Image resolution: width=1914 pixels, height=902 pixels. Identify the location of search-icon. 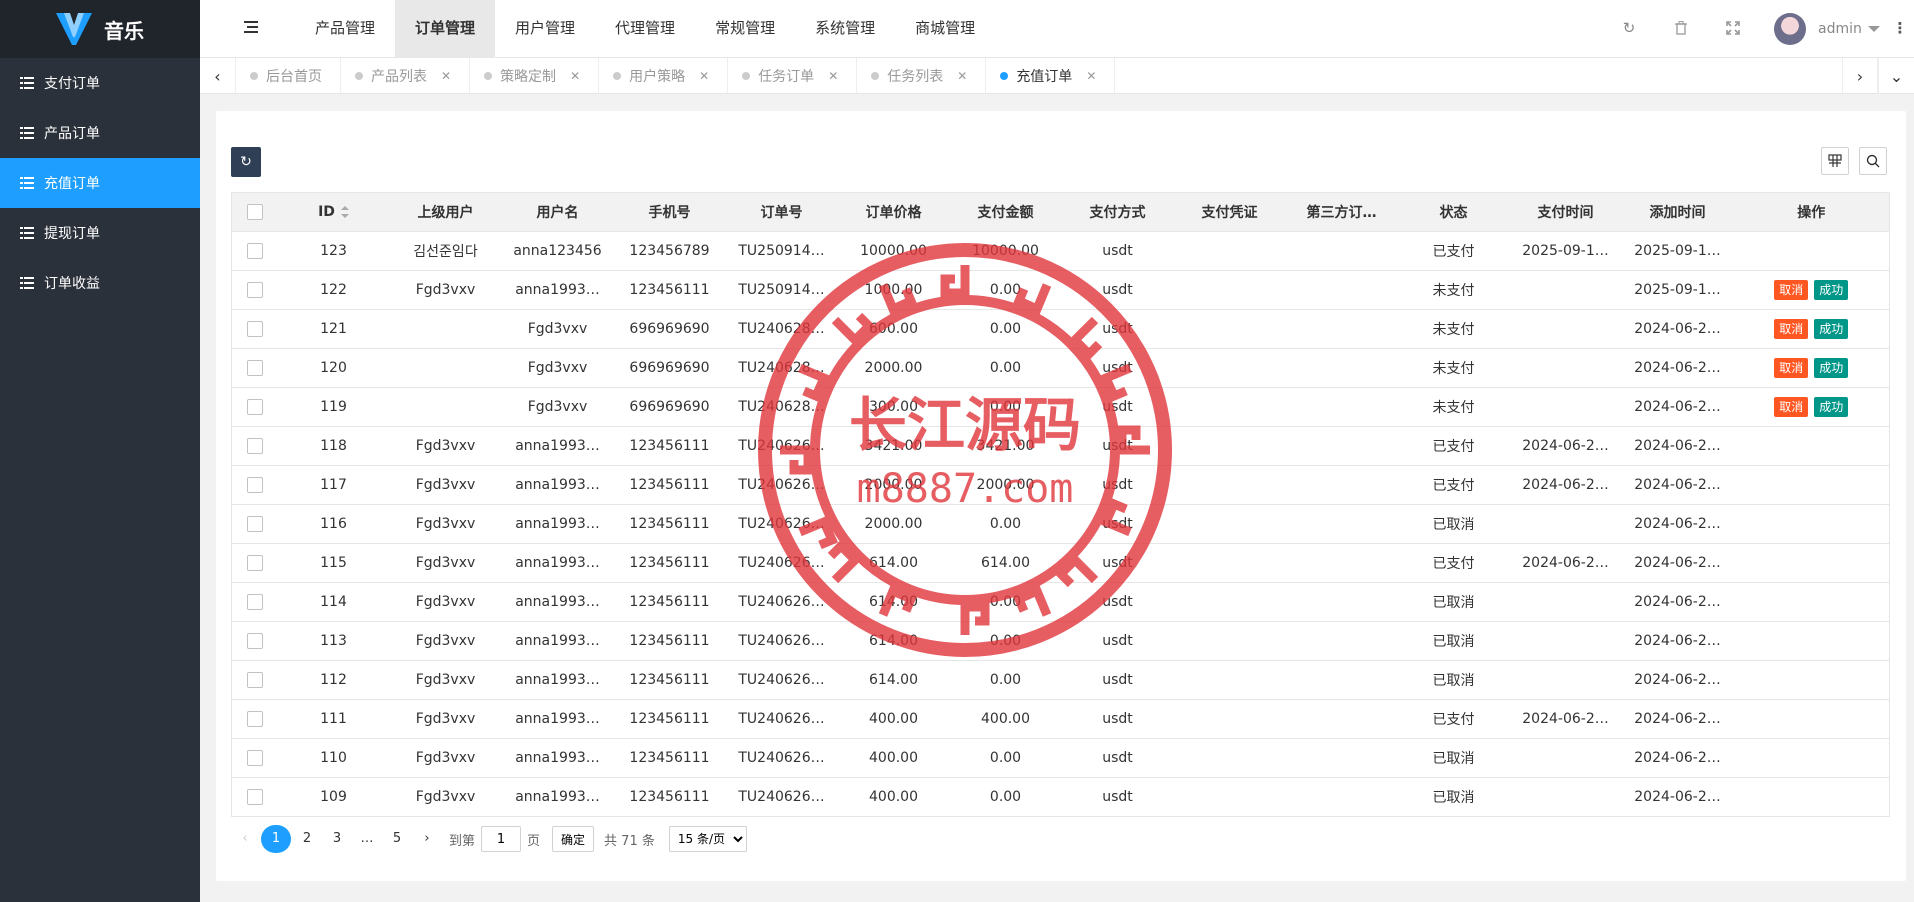
(1873, 161).